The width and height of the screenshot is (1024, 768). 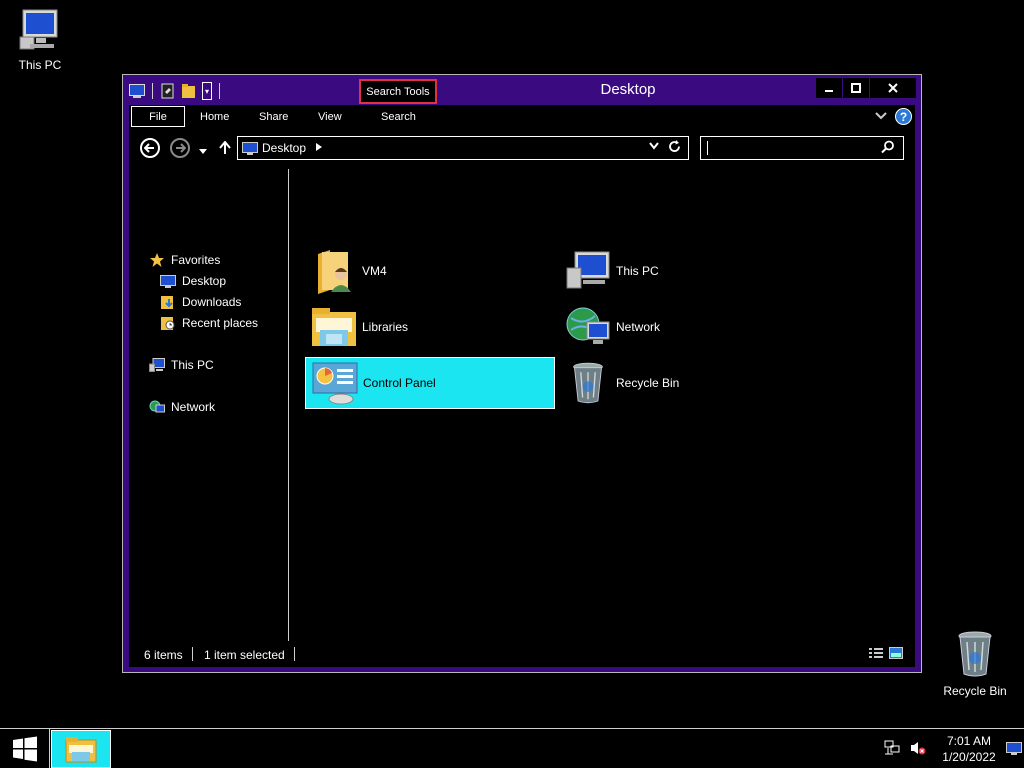 I want to click on monitor-icon, so click(x=250, y=150).